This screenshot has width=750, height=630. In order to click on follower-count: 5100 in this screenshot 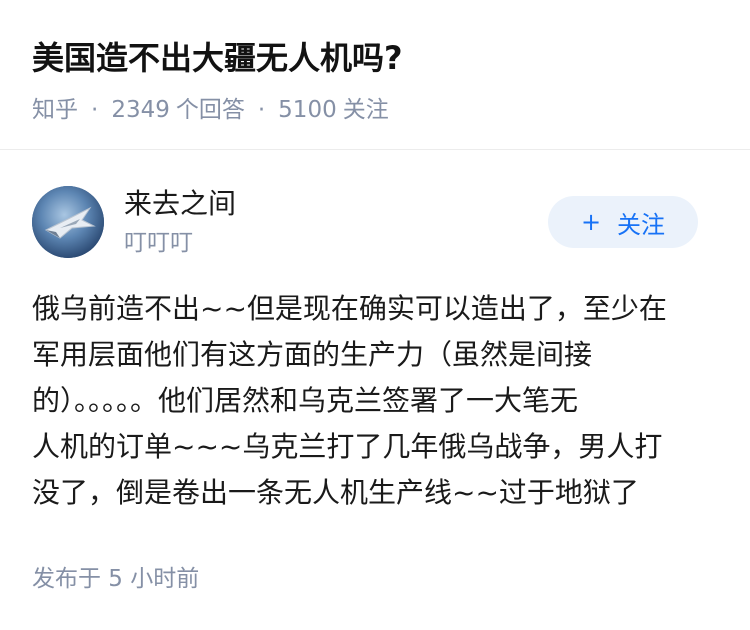, I will do `click(307, 110)`.